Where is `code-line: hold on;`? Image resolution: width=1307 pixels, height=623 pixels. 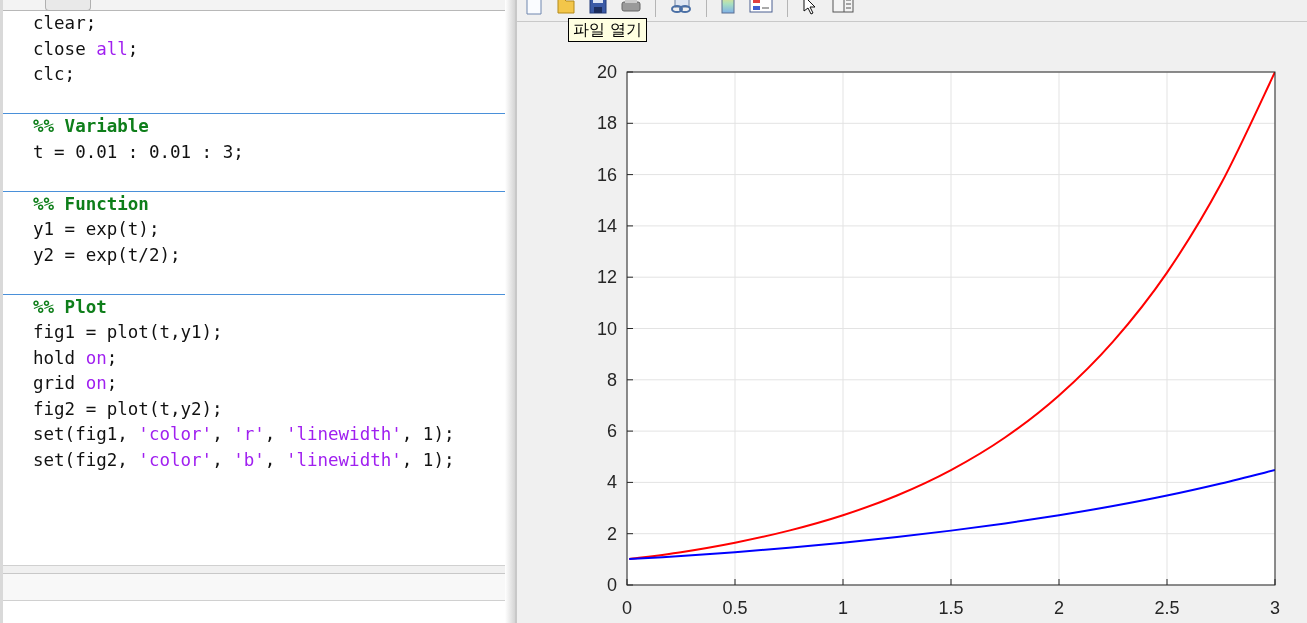
code-line: hold on; is located at coordinates (75, 358).